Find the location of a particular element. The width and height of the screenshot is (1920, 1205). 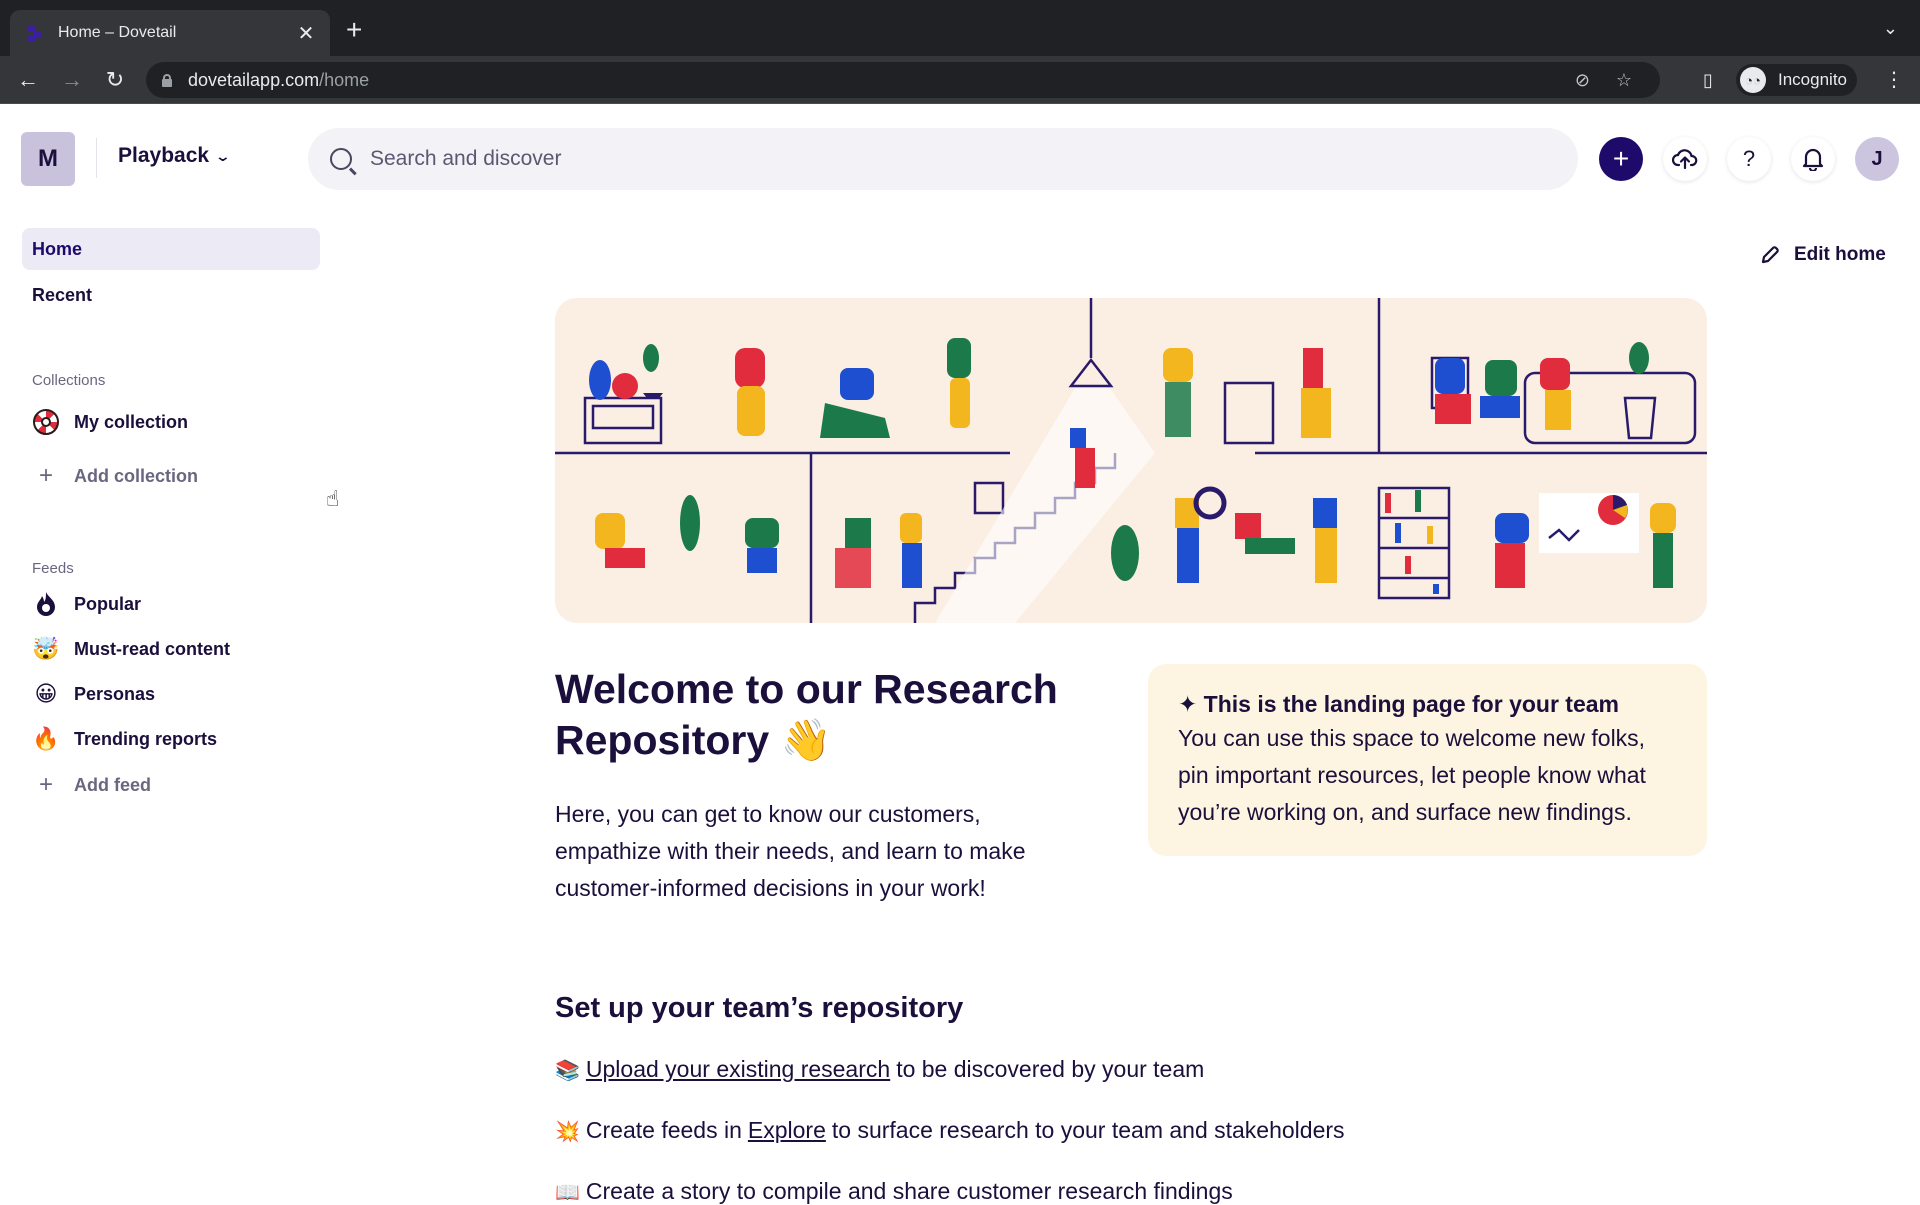

browser-menu-icon: ⋮ is located at coordinates (1894, 80).